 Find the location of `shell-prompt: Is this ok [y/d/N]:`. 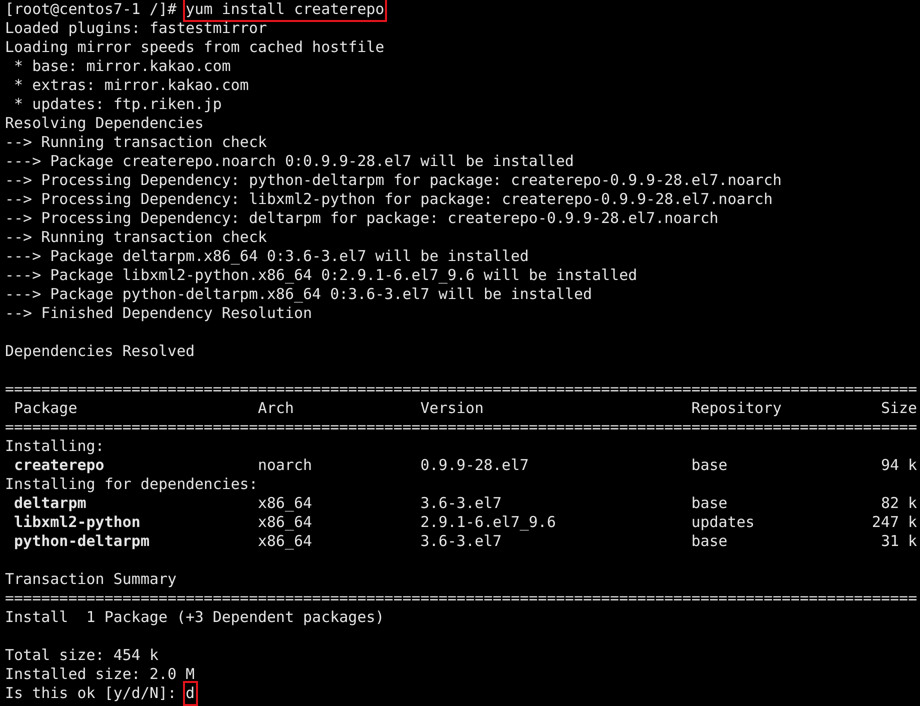

shell-prompt: Is this ok [y/d/N]: is located at coordinates (91, 693).